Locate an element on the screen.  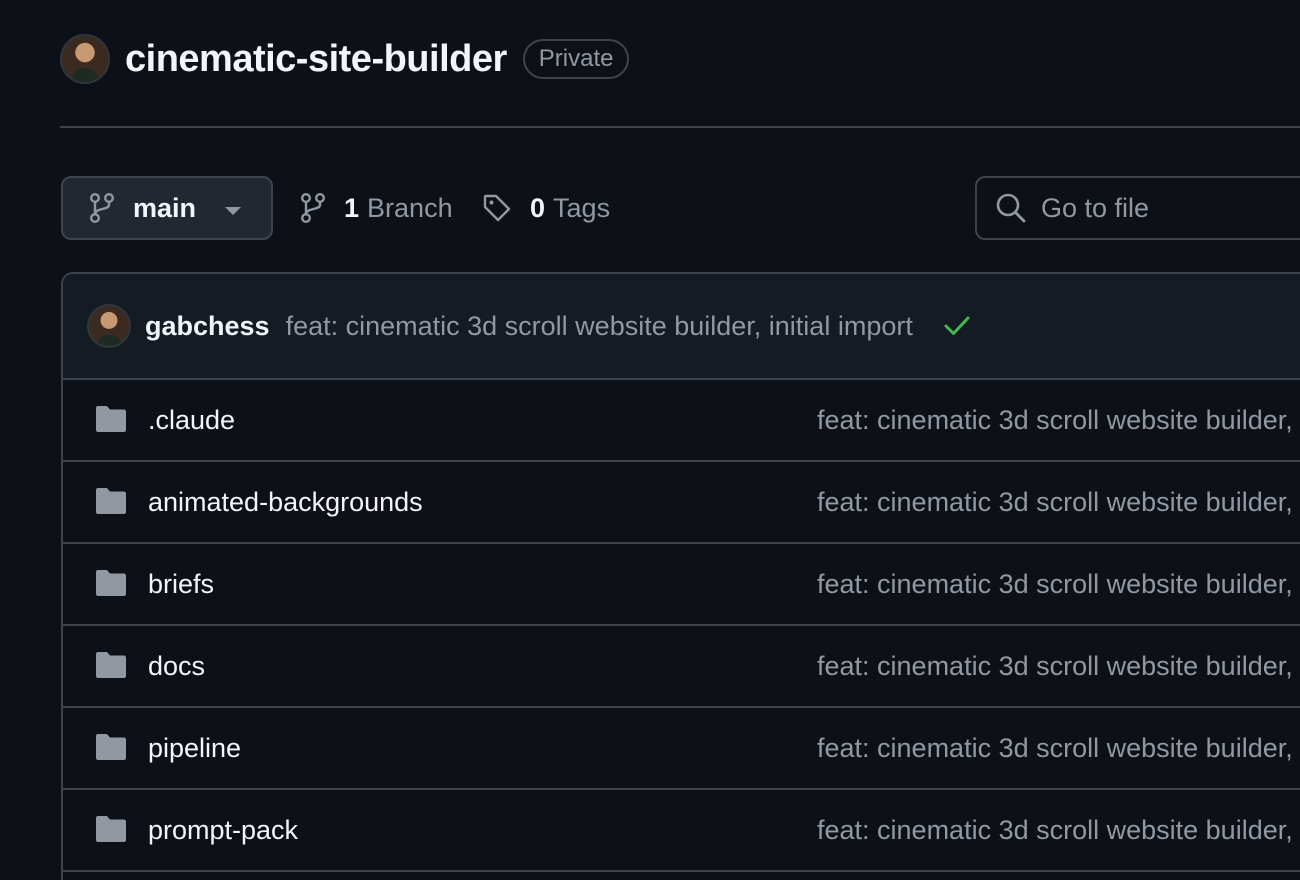
repo-header: cinematic-site-builder Private is located at coordinates (345, 59).